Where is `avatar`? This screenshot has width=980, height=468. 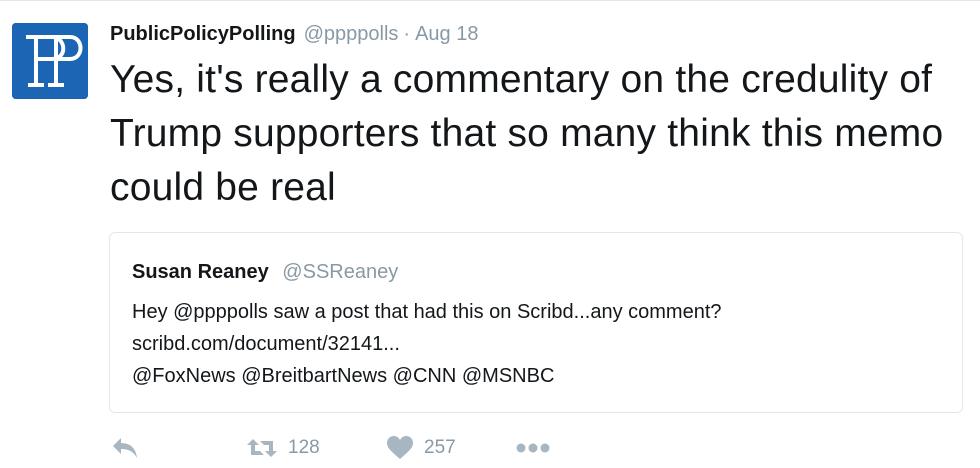
avatar is located at coordinates (50, 61).